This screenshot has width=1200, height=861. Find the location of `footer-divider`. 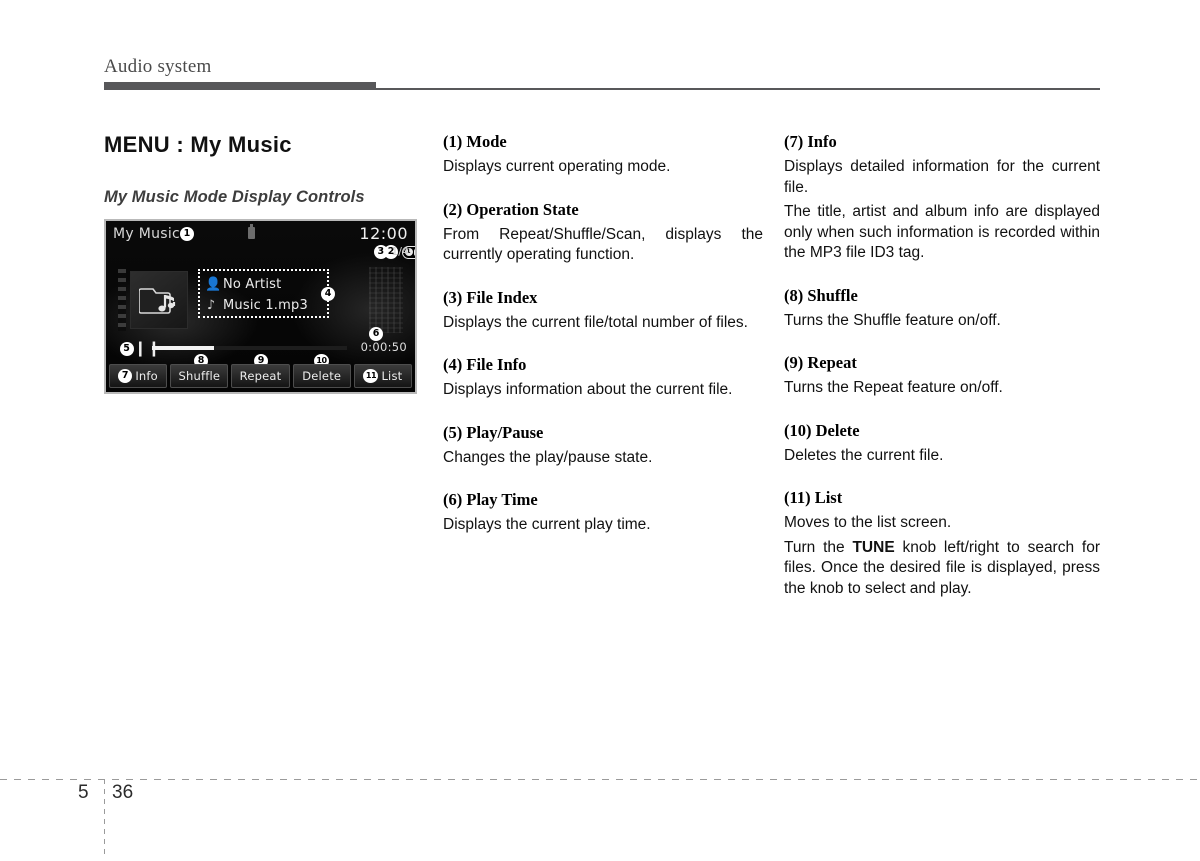

footer-divider is located at coordinates (104, 819).